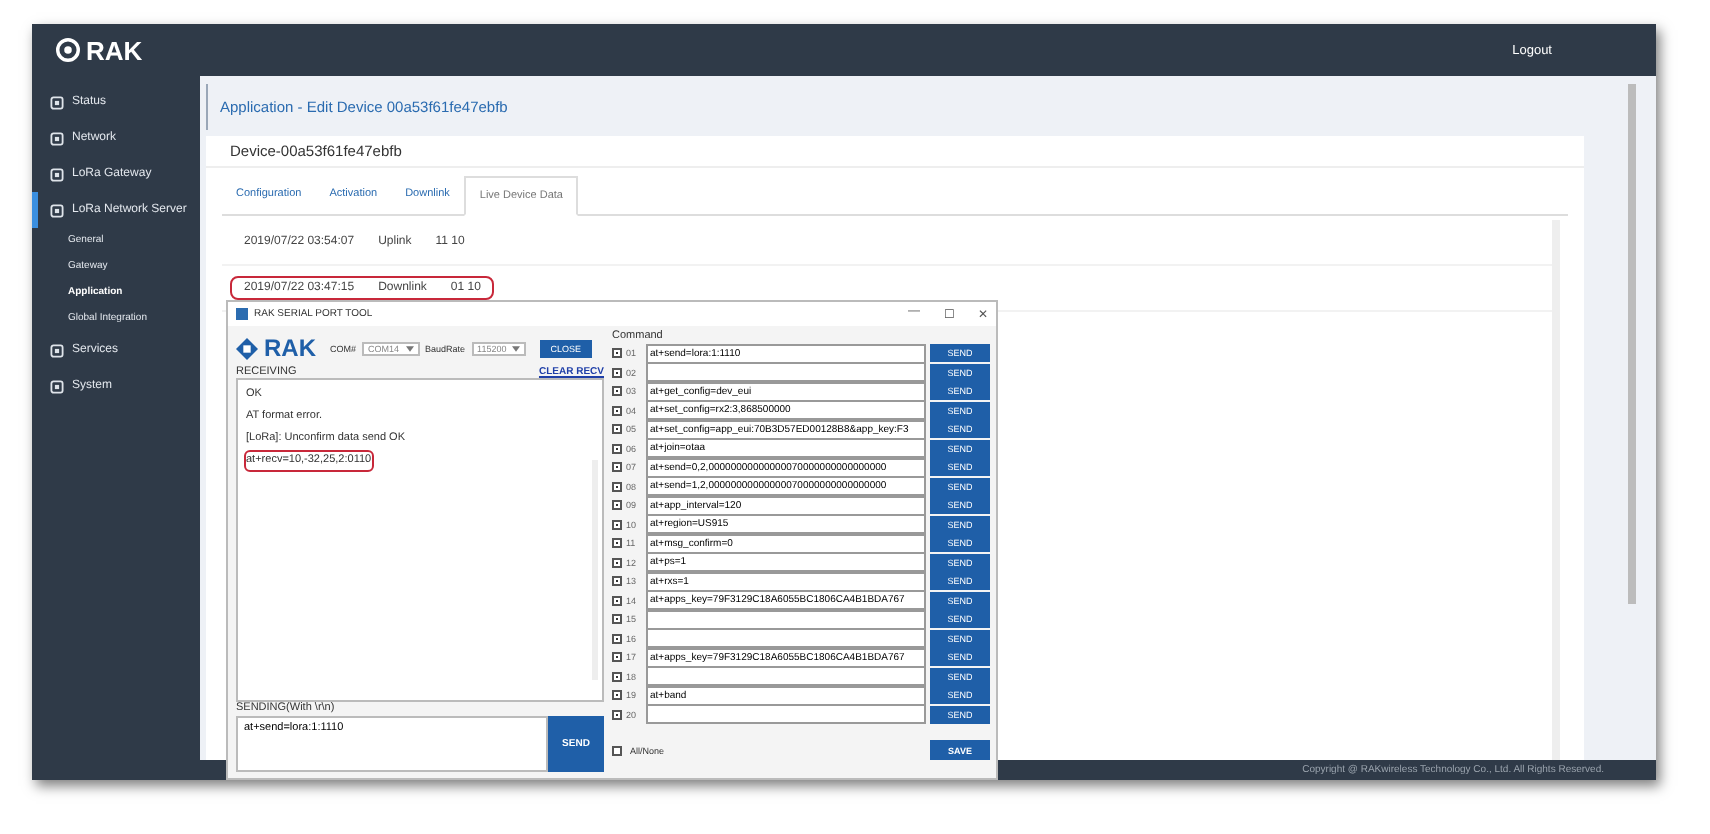 The height and width of the screenshot is (834, 1710). Describe the element at coordinates (242, 314) in the screenshot. I see `app-icon` at that location.